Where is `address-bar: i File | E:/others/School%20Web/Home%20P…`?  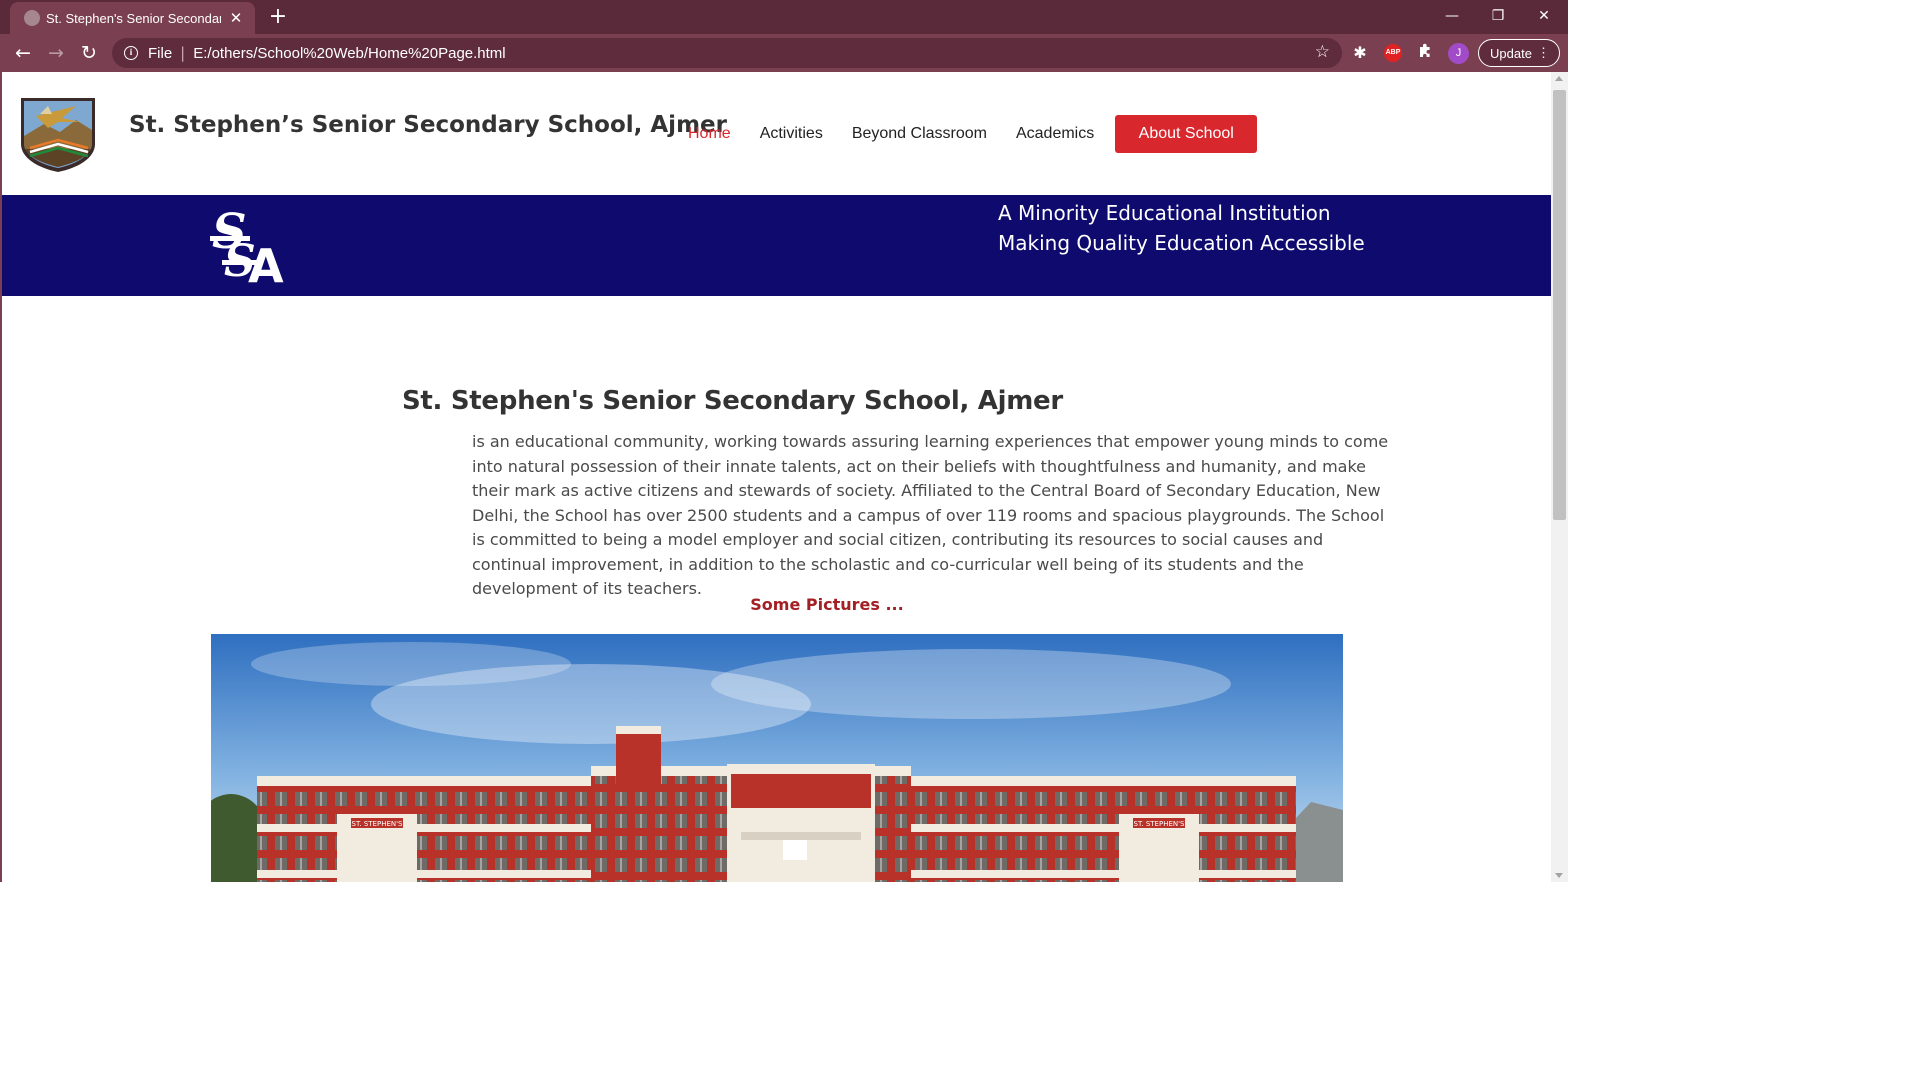 address-bar: i File | E:/others/School%20Web/Home%20P… is located at coordinates (727, 53).